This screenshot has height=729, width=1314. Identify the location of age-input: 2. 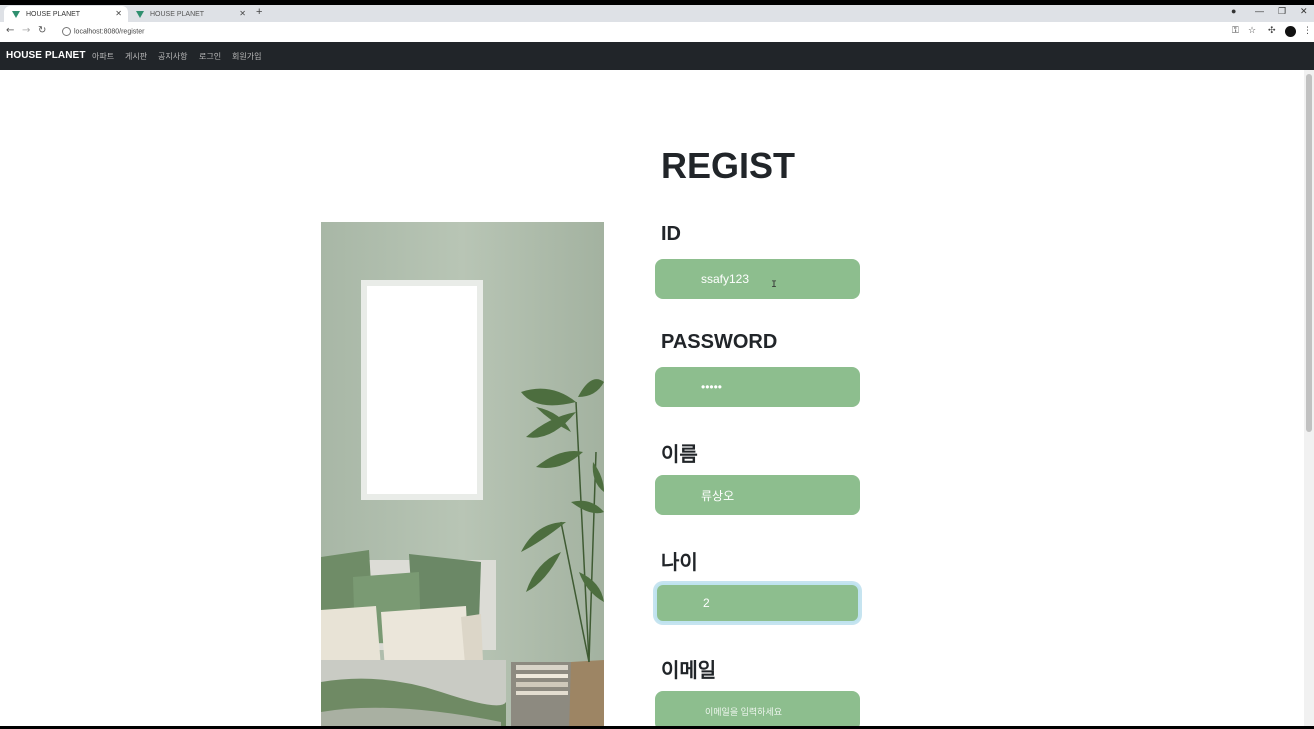
(757, 603).